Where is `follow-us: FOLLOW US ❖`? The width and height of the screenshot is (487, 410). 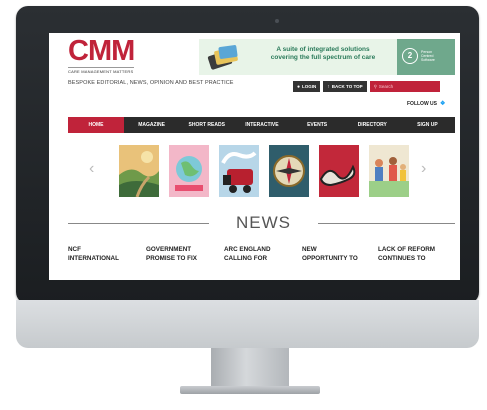 follow-us: FOLLOW US ❖ is located at coordinates (426, 104).